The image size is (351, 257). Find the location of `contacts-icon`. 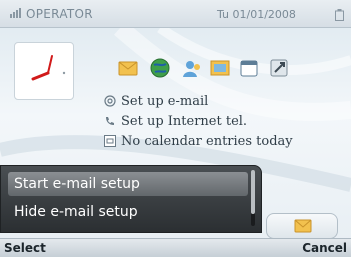

contacts-icon is located at coordinates (192, 68).